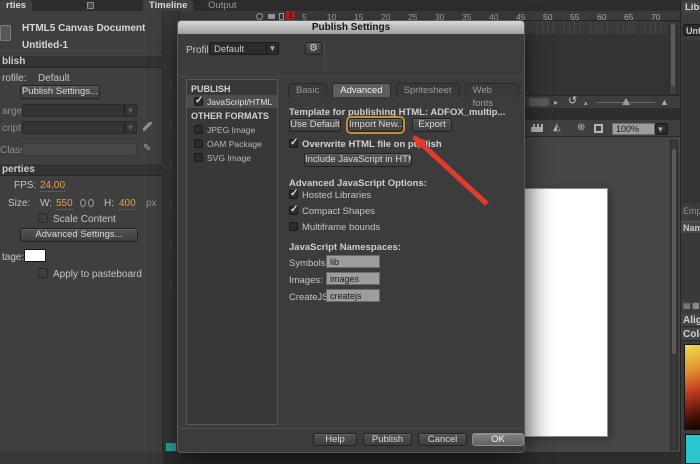 This screenshot has width=700, height=464. I want to click on help-button: Help, so click(335, 439).